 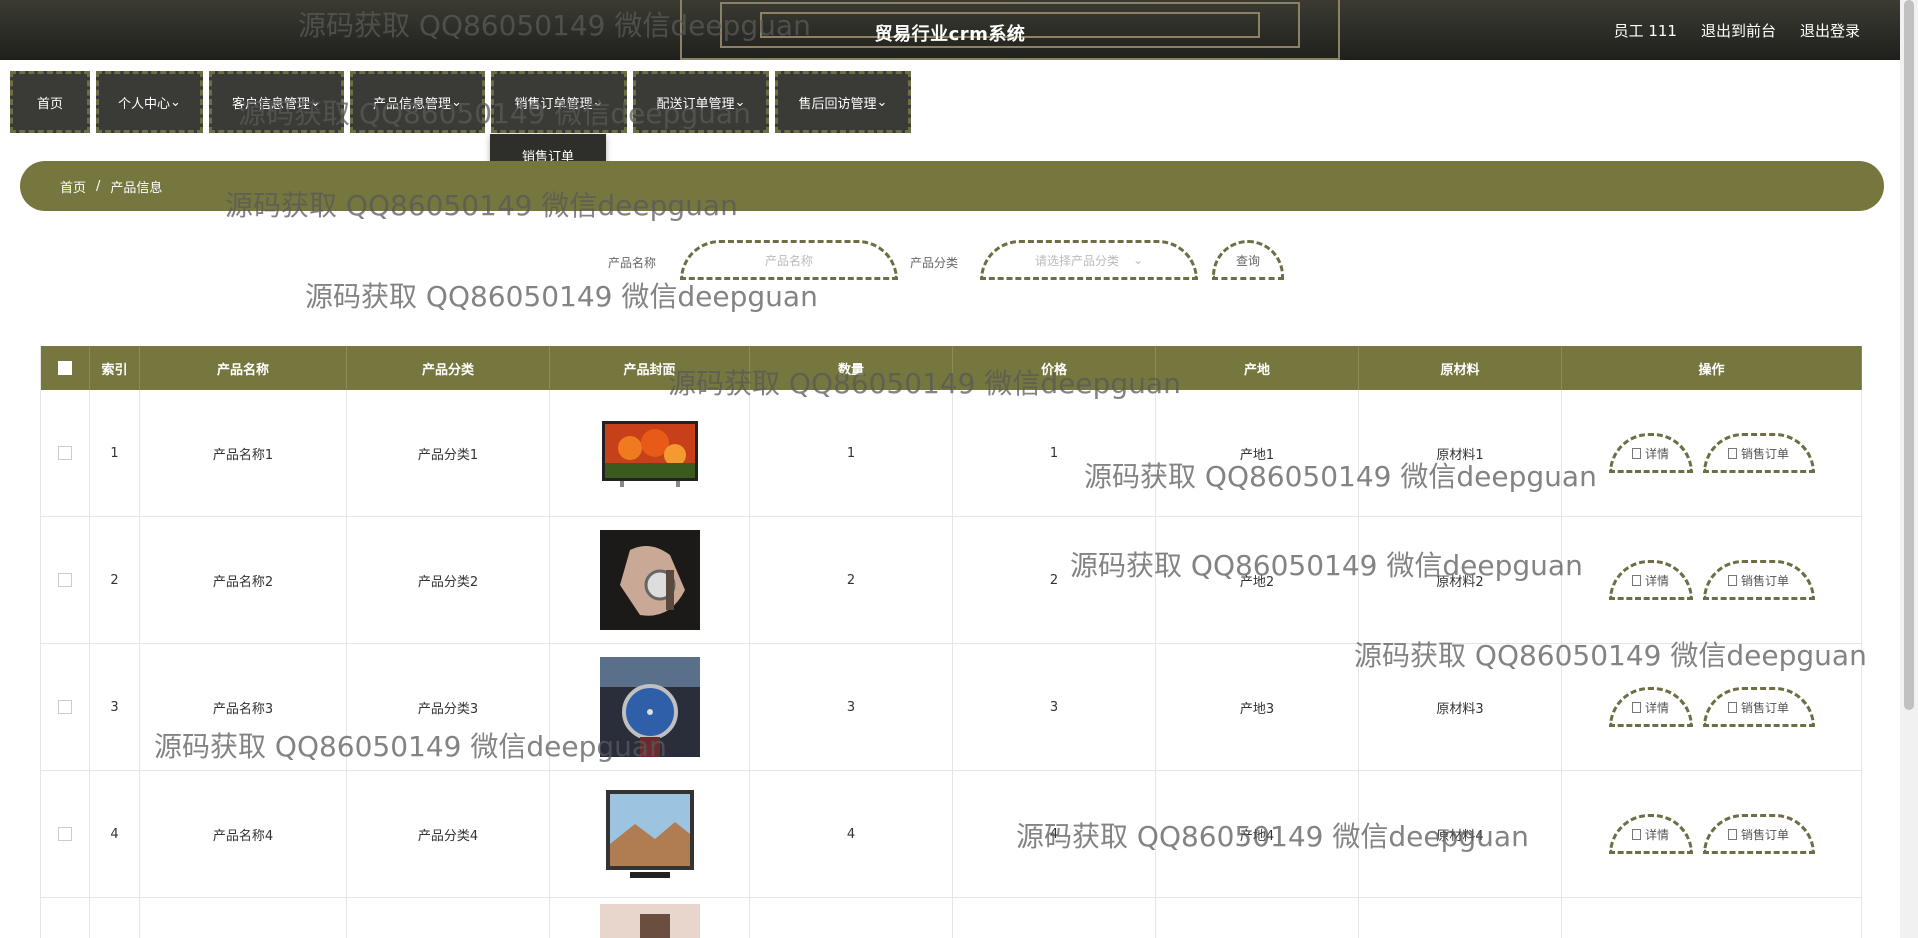 I want to click on query-button: 查询, so click(x=1248, y=260).